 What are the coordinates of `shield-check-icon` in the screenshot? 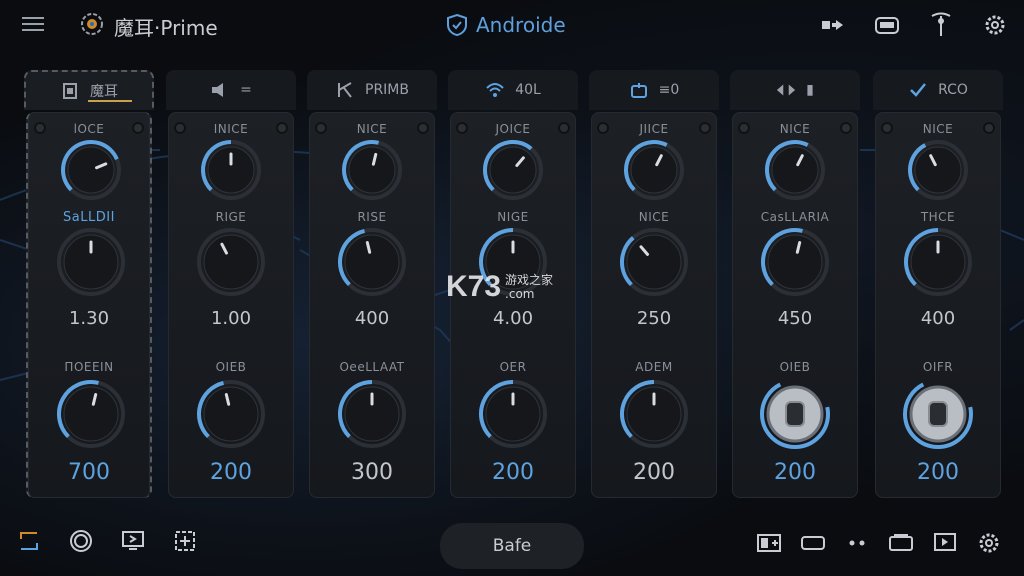 It's located at (457, 25).